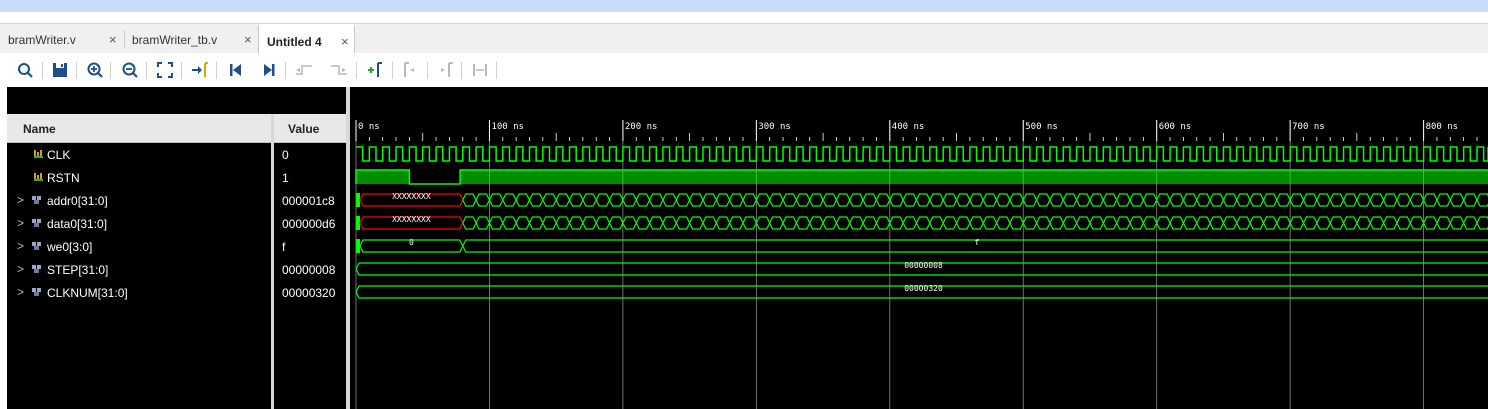  I want to click on signal-row-clknum: > CLKNUM[31:0] 00000320, so click(176, 293).